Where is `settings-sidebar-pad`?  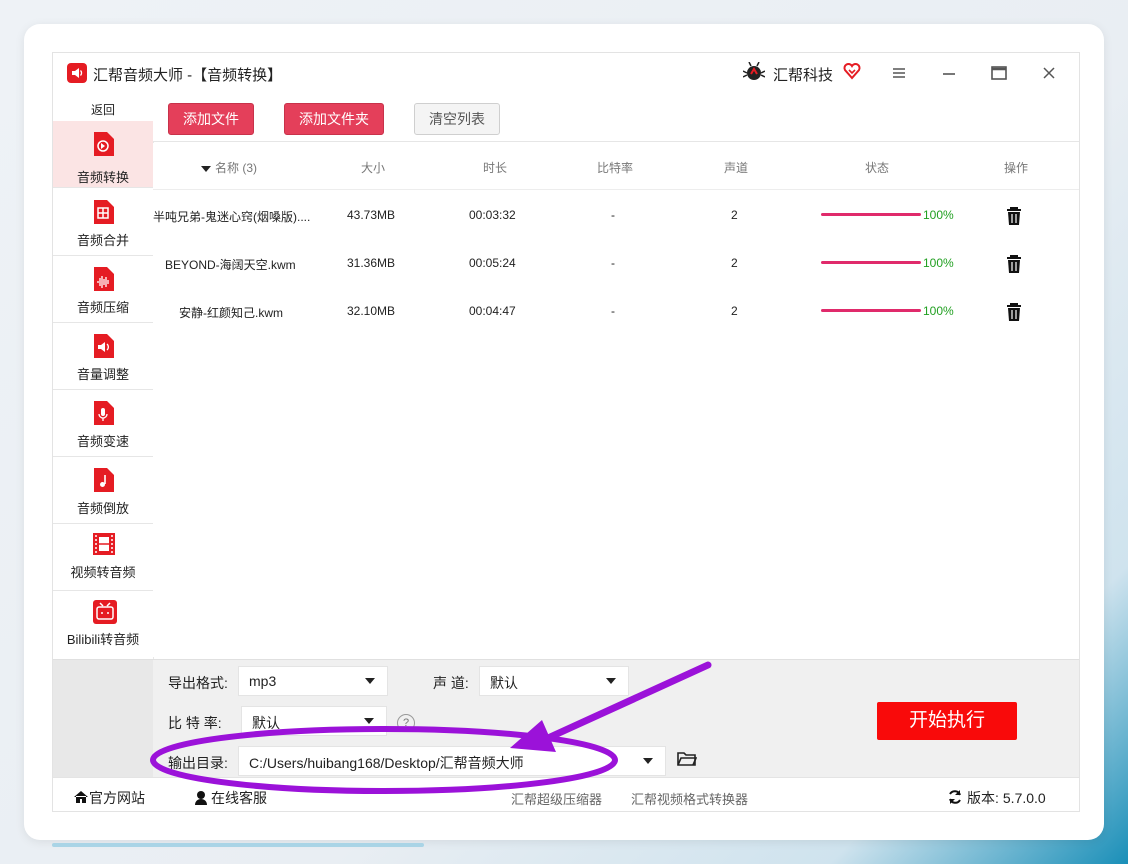 settings-sidebar-pad is located at coordinates (103, 719).